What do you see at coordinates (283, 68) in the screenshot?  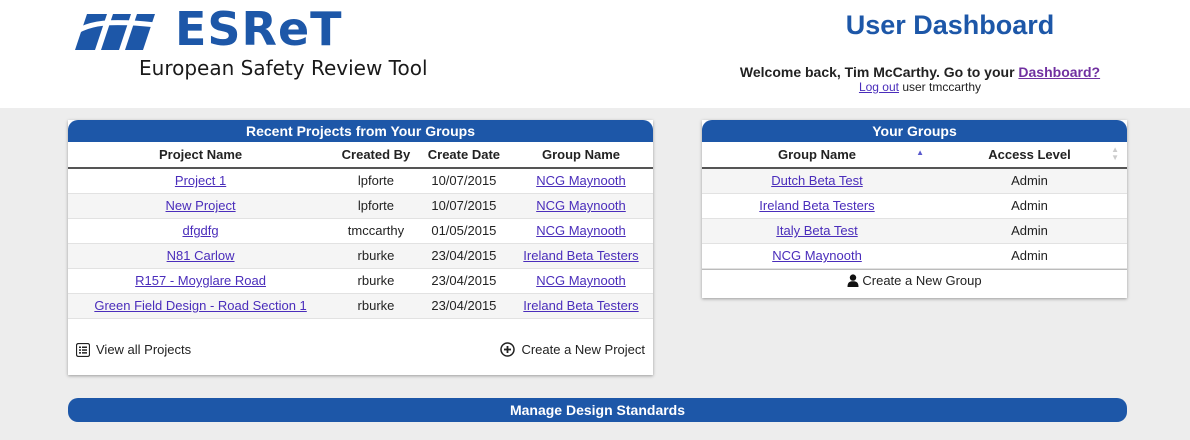 I see `logo-subtitle: European Safety Review Tool` at bounding box center [283, 68].